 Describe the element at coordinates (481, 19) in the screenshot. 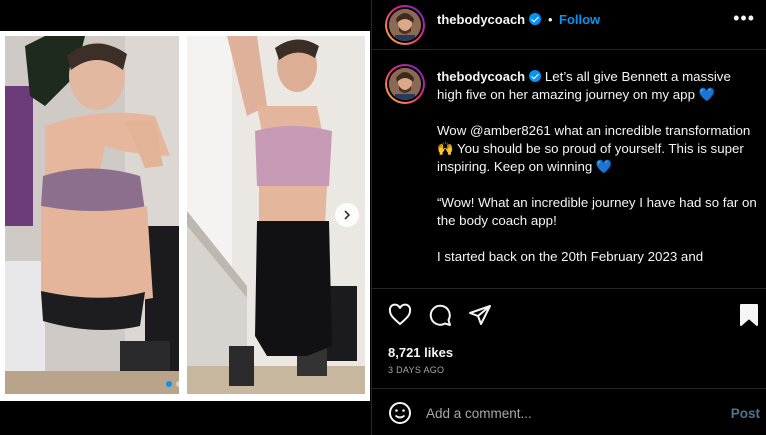

I see `username-text: thebodycoach` at that location.